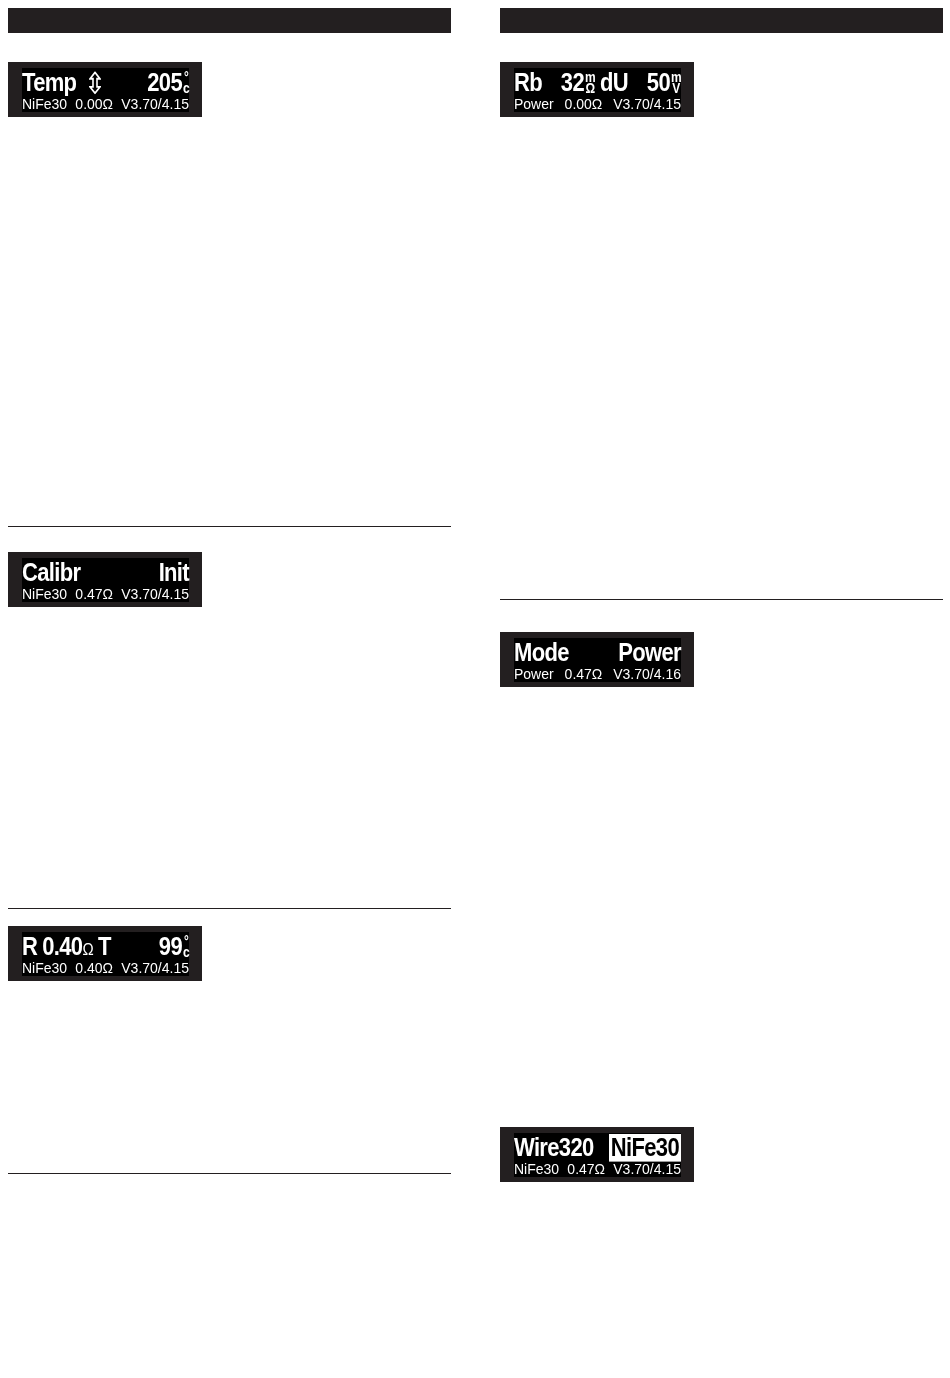 The height and width of the screenshot is (1378, 950). Describe the element at coordinates (644, 1148) in the screenshot. I see `display-text: NiFe30` at that location.